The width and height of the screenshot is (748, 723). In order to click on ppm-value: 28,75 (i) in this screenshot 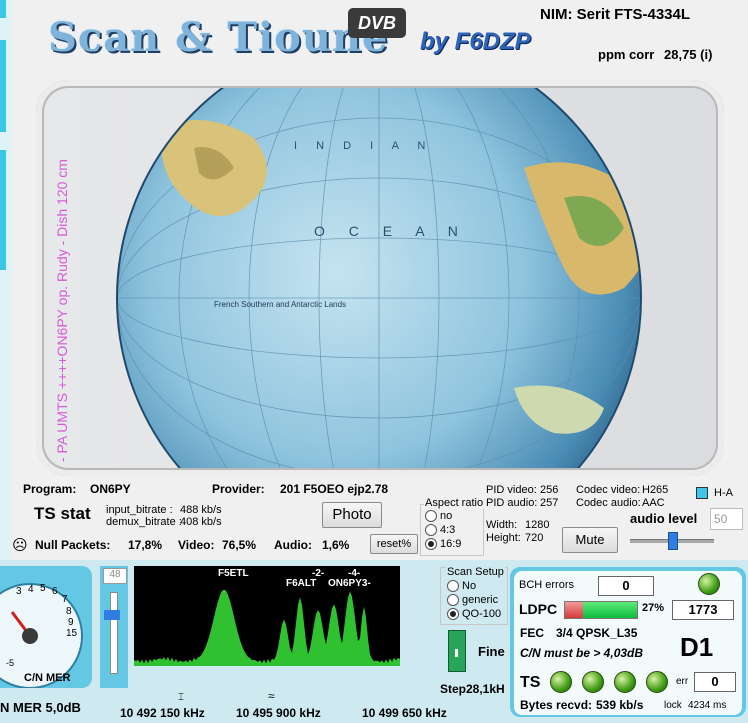, I will do `click(688, 54)`.